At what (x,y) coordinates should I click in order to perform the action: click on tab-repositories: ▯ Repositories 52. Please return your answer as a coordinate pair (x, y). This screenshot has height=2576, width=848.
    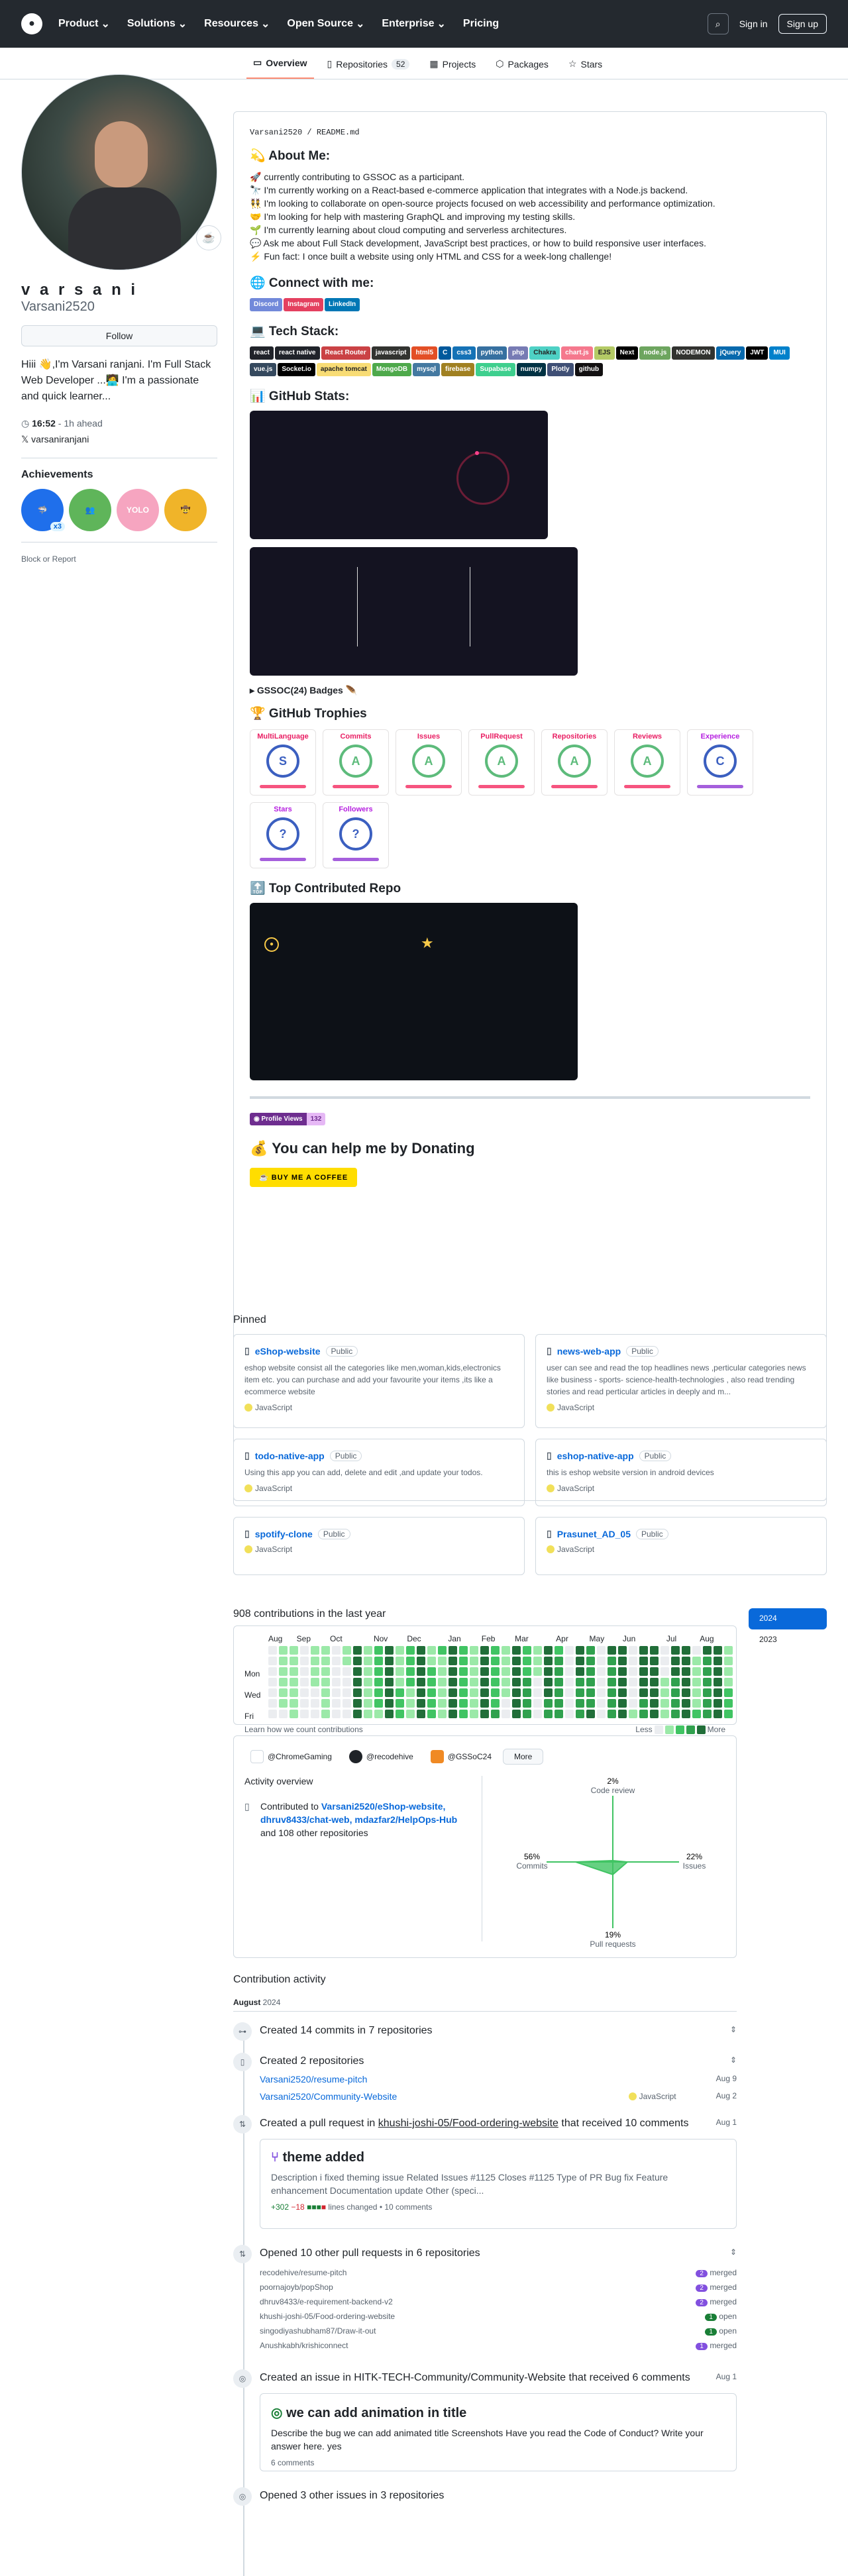
    Looking at the image, I should click on (369, 68).